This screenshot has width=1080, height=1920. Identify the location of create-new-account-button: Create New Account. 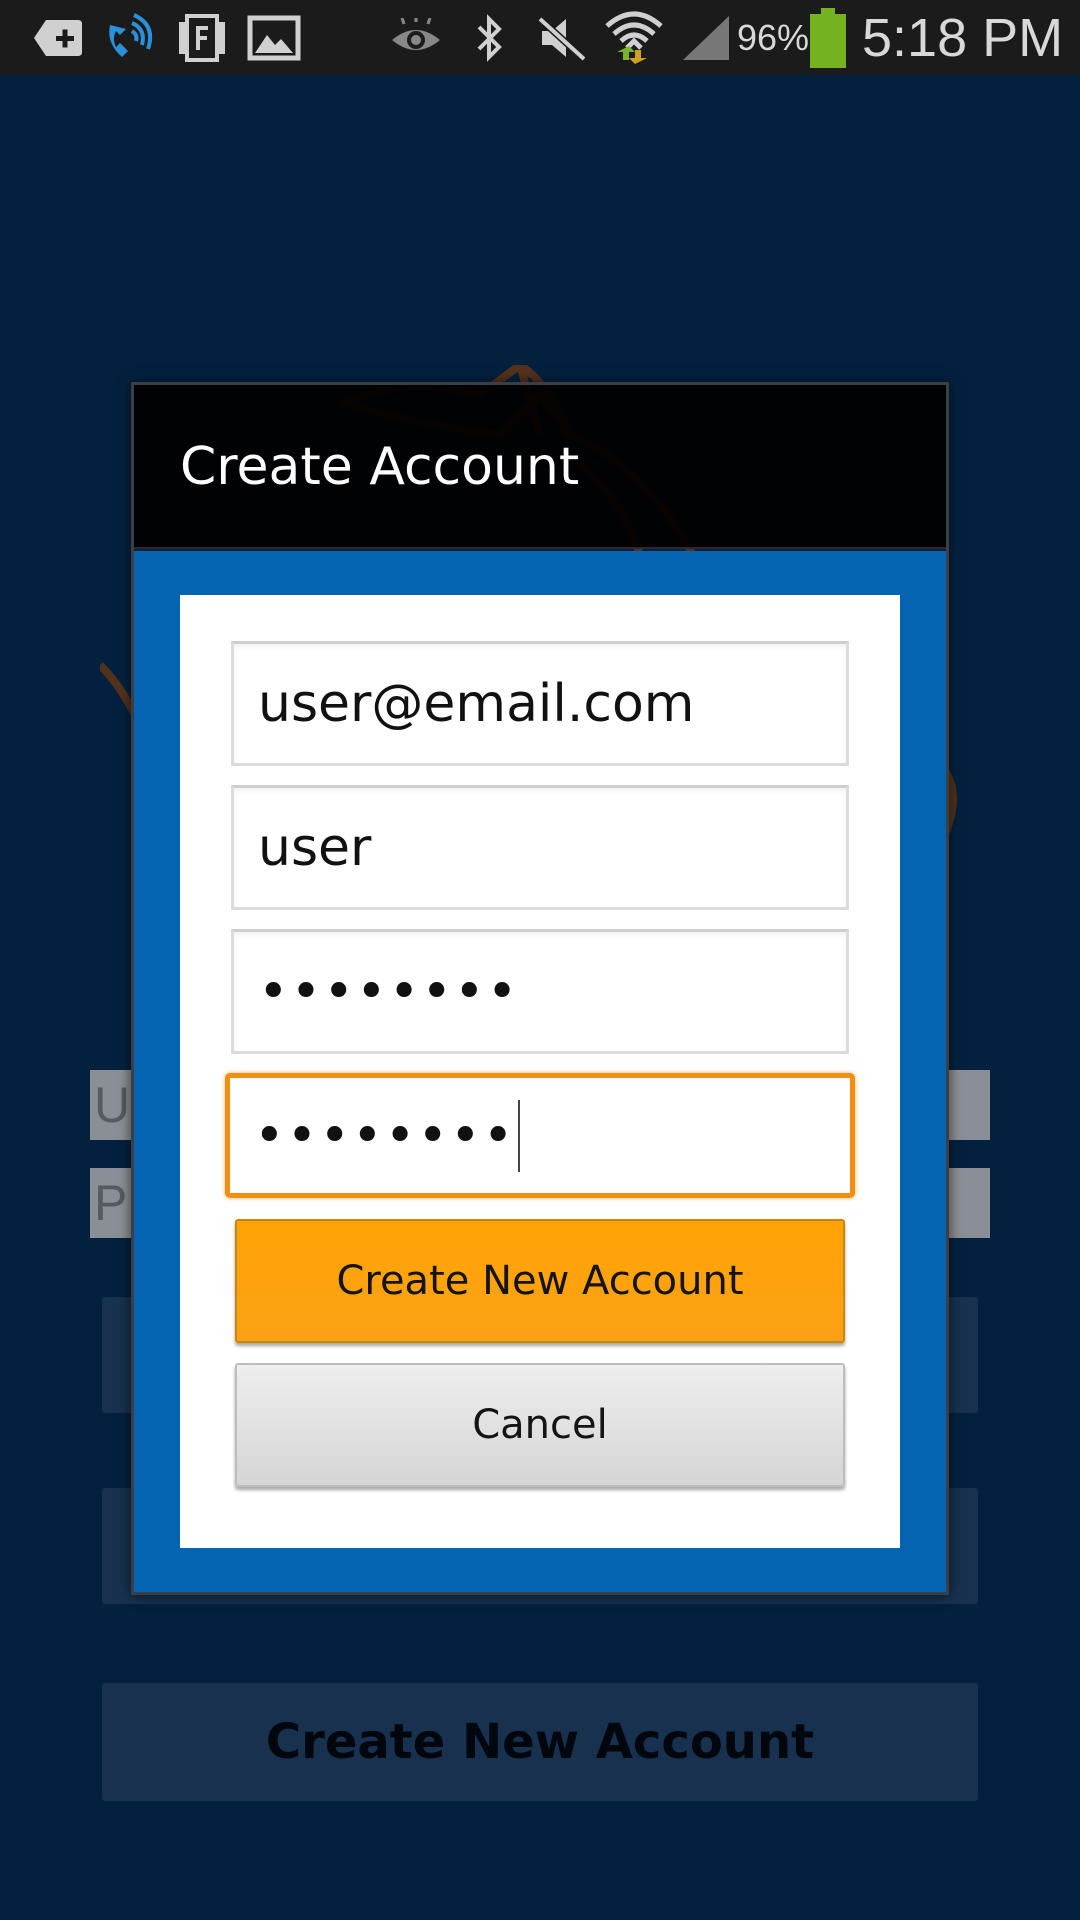
(540, 1281).